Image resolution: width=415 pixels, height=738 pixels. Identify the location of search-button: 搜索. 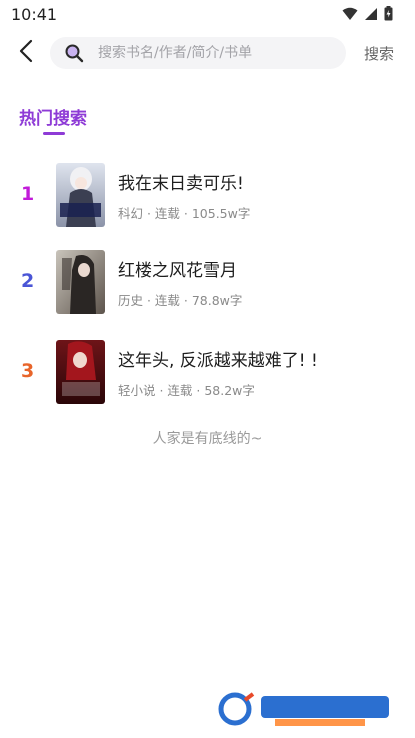
(379, 53).